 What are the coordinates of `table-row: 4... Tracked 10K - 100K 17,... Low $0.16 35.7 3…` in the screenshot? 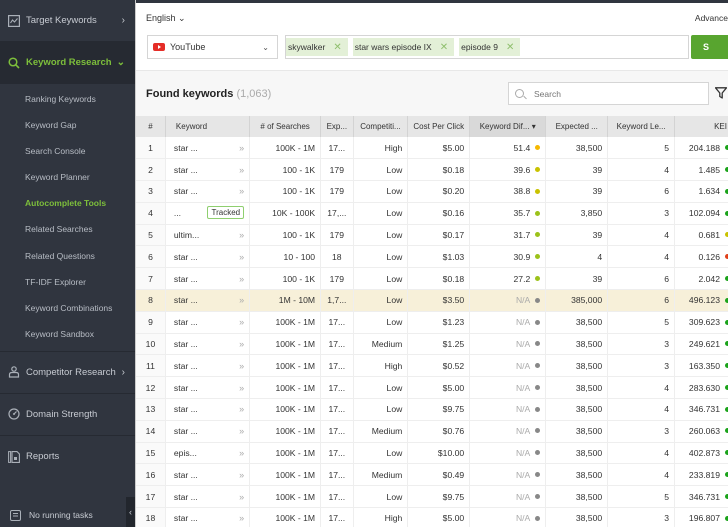 It's located at (432, 213).